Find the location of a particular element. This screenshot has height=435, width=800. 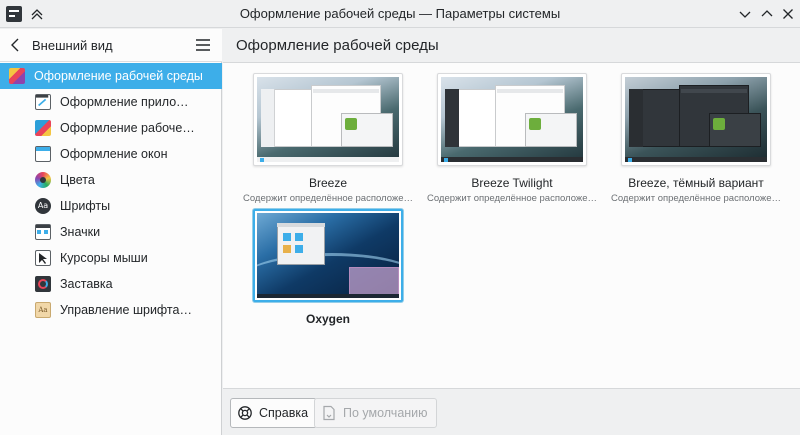

hamburger-menu-button is located at coordinates (203, 45).